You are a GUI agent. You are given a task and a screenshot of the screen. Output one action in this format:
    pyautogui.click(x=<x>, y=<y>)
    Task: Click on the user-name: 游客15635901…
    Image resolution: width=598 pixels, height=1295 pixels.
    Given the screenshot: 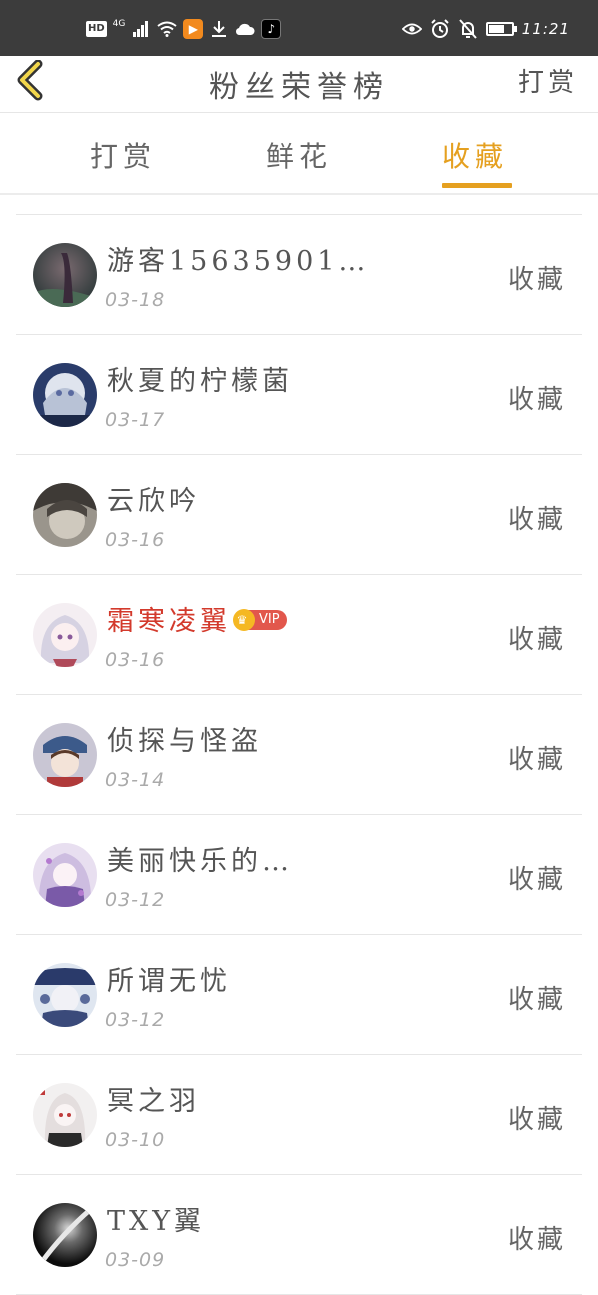 What is the action you would take?
    pyautogui.click(x=238, y=261)
    